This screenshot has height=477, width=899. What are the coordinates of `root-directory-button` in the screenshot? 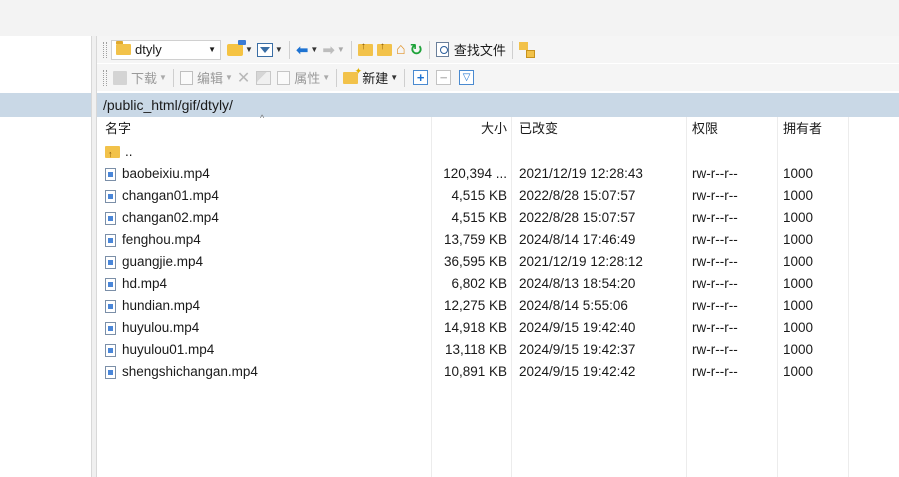 It's located at (384, 50).